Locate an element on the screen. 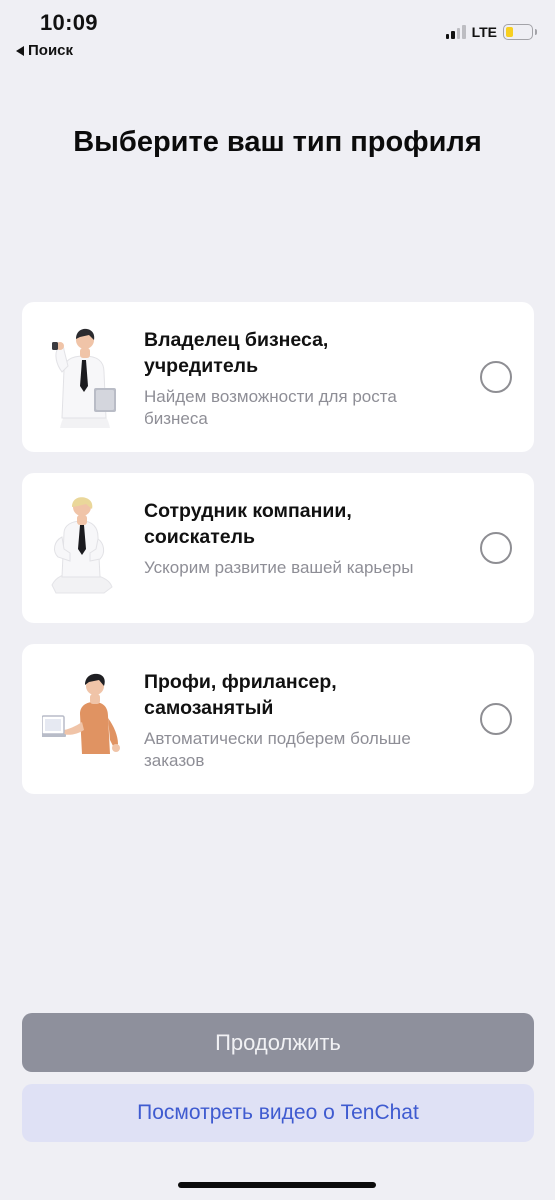 This screenshot has height=1200, width=555. employee-icon is located at coordinates (82, 545).